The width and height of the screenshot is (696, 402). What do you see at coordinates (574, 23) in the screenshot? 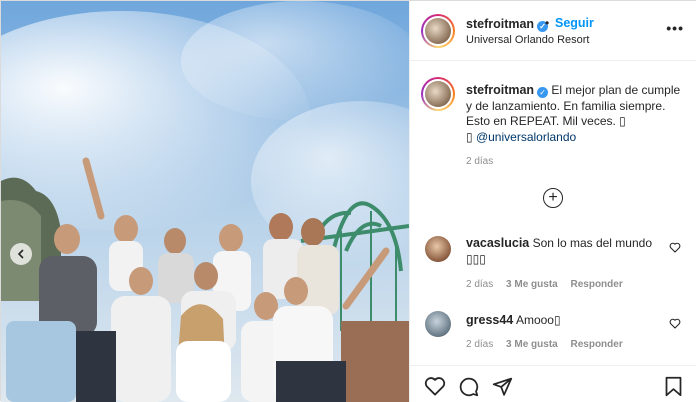
I see `follow-button: Seguir` at bounding box center [574, 23].